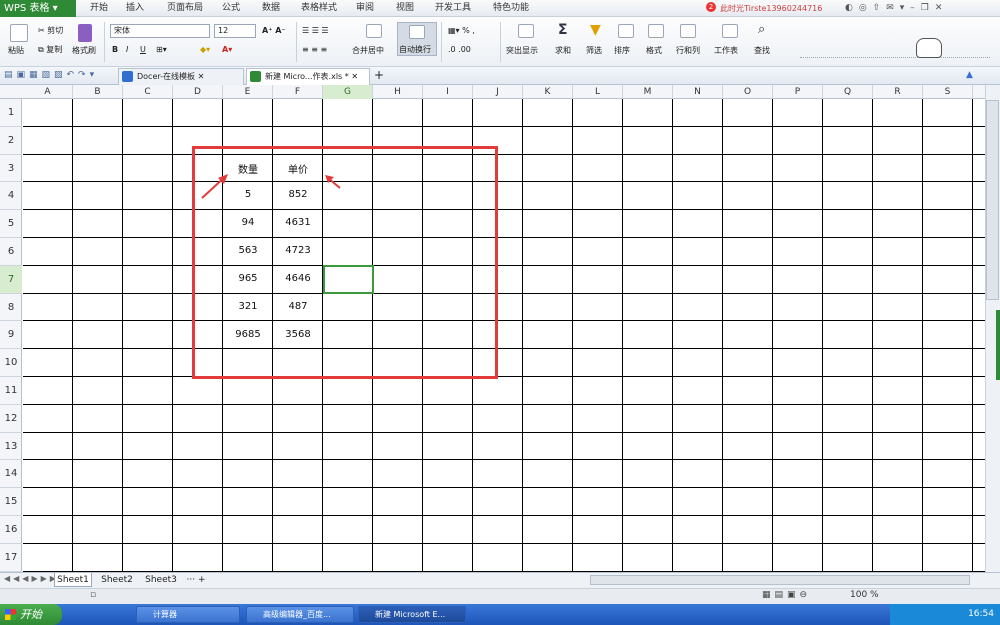 This screenshot has width=1000, height=625. I want to click on sum-button: 求和, so click(563, 51).